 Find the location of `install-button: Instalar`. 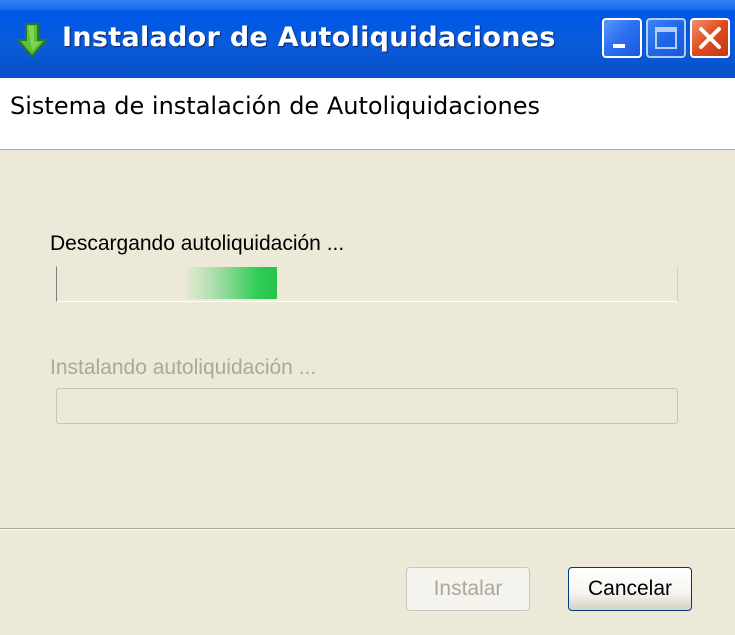

install-button: Instalar is located at coordinates (468, 589).